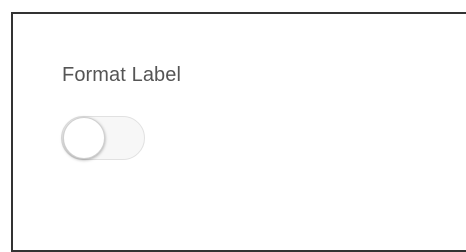  What do you see at coordinates (122, 75) in the screenshot?
I see `format-label-text: Format Label` at bounding box center [122, 75].